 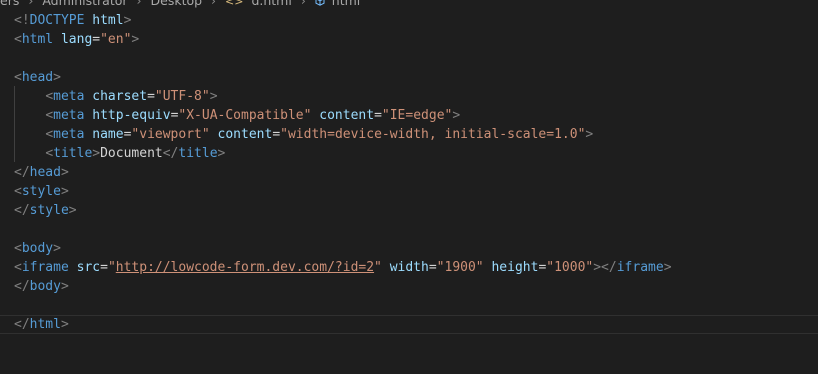 What do you see at coordinates (116, 39) in the screenshot?
I see `code-token: "en"` at bounding box center [116, 39].